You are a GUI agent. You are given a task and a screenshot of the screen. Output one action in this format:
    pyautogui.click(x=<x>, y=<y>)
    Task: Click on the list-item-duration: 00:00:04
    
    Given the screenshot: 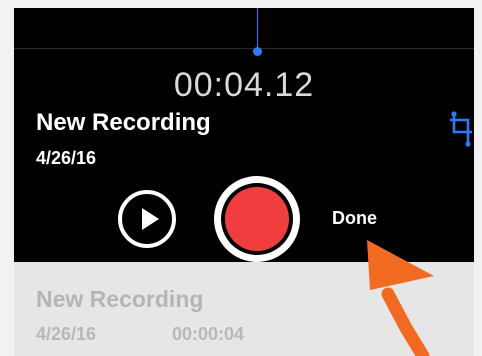 What is the action you would take?
    pyautogui.click(x=208, y=334)
    